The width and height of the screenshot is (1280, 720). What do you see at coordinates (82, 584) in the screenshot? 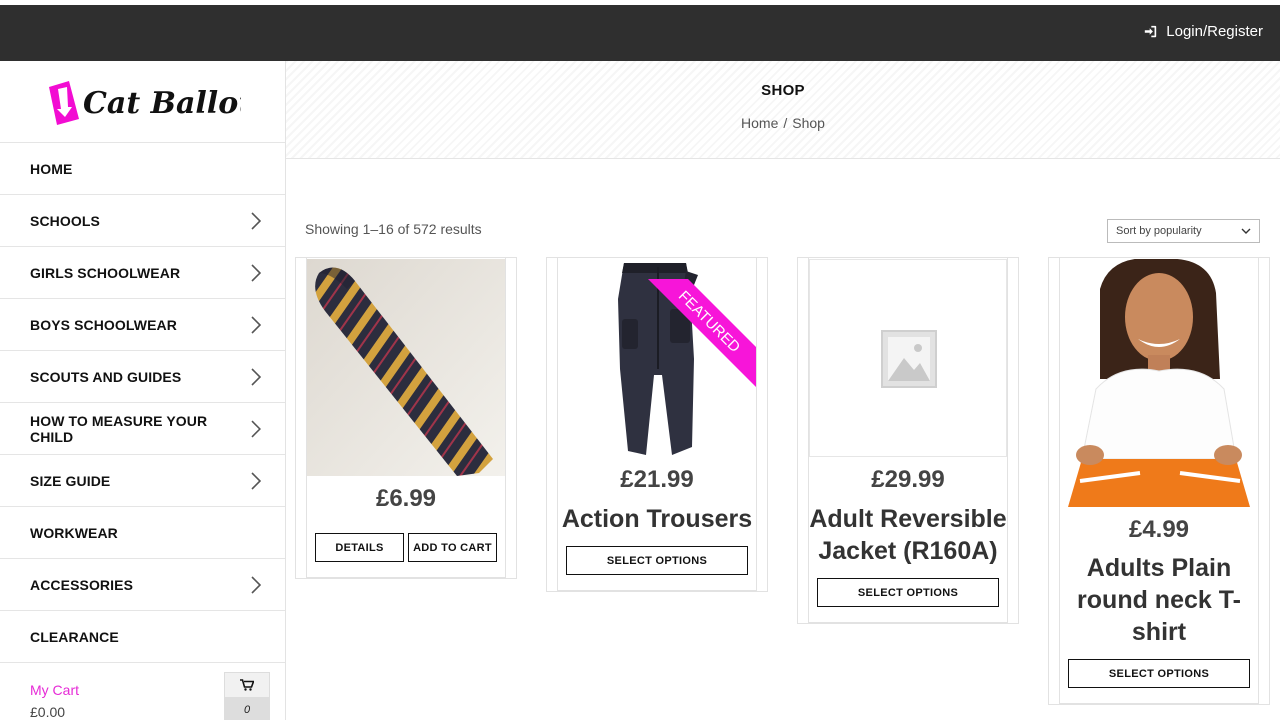
I see `sidebar-item-label: ACCESSORIES` at bounding box center [82, 584].